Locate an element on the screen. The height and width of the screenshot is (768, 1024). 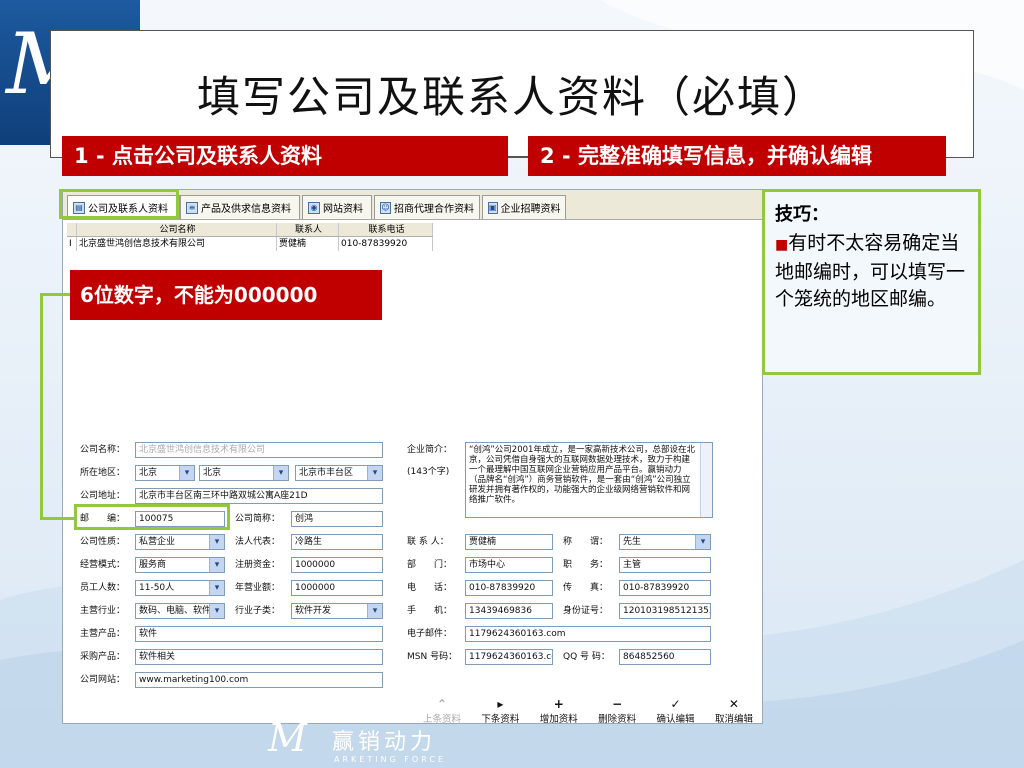
company-name-label: 公司名称： is located at coordinates (103, 450).